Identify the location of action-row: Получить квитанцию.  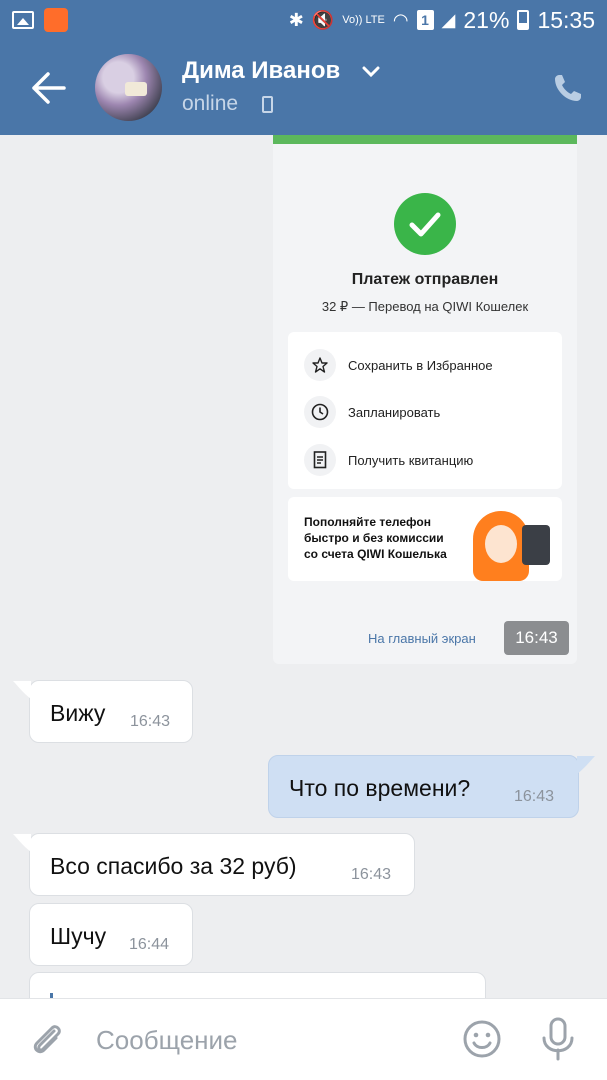
(388, 460).